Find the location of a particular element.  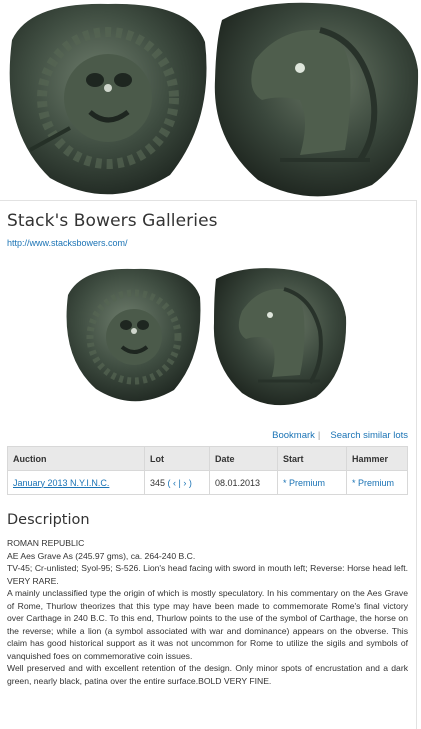

auction-cell: January 2013 N.Y.I.N.C. is located at coordinates (76, 482).